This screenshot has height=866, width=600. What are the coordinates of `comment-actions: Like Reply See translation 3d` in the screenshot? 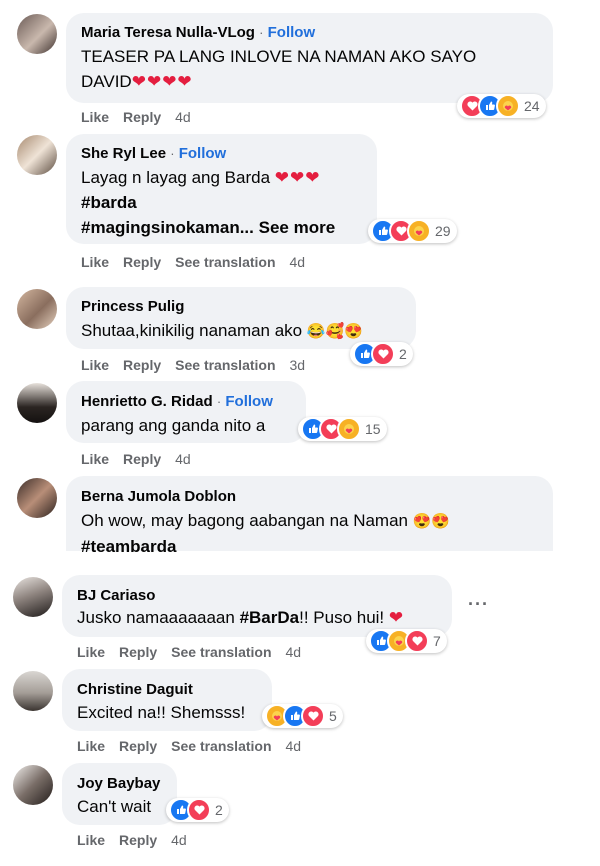 It's located at (200, 365).